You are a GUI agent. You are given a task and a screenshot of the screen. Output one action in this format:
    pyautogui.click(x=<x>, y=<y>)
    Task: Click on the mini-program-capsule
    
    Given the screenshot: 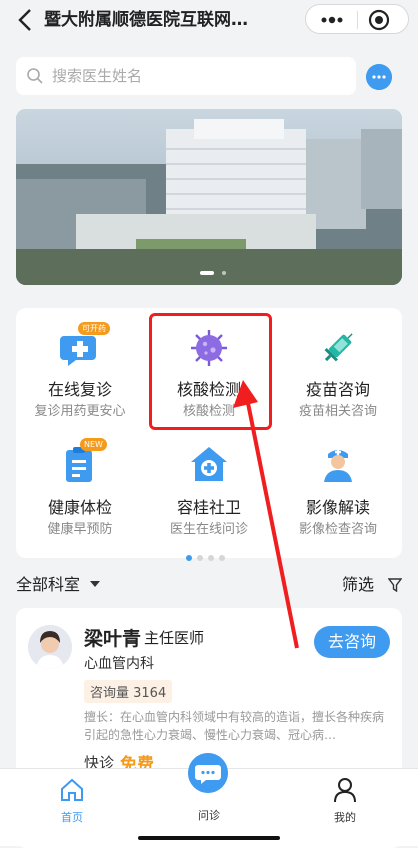 What is the action you would take?
    pyautogui.click(x=357, y=19)
    